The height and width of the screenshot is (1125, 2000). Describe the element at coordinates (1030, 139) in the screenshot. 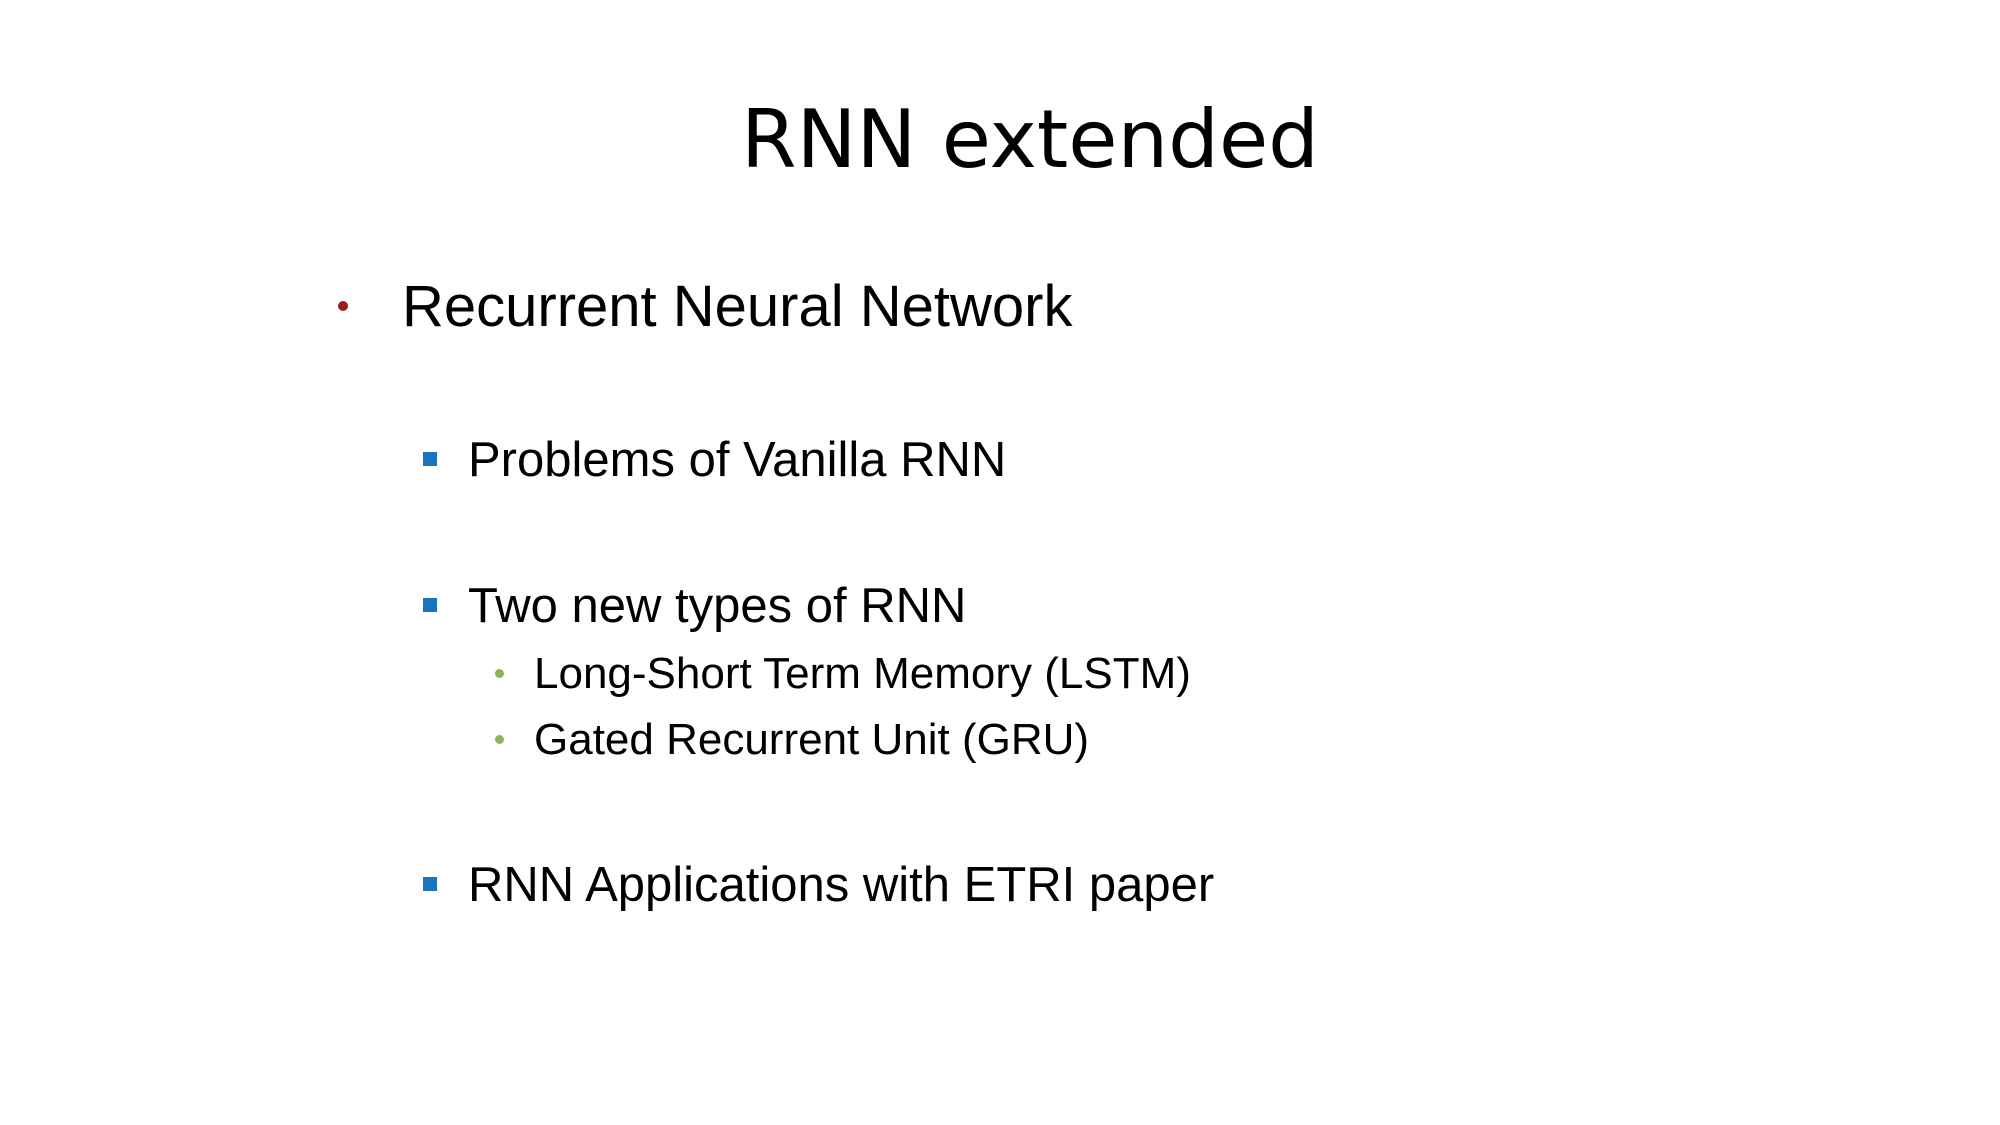

I see `slide-title: RNN extended` at that location.